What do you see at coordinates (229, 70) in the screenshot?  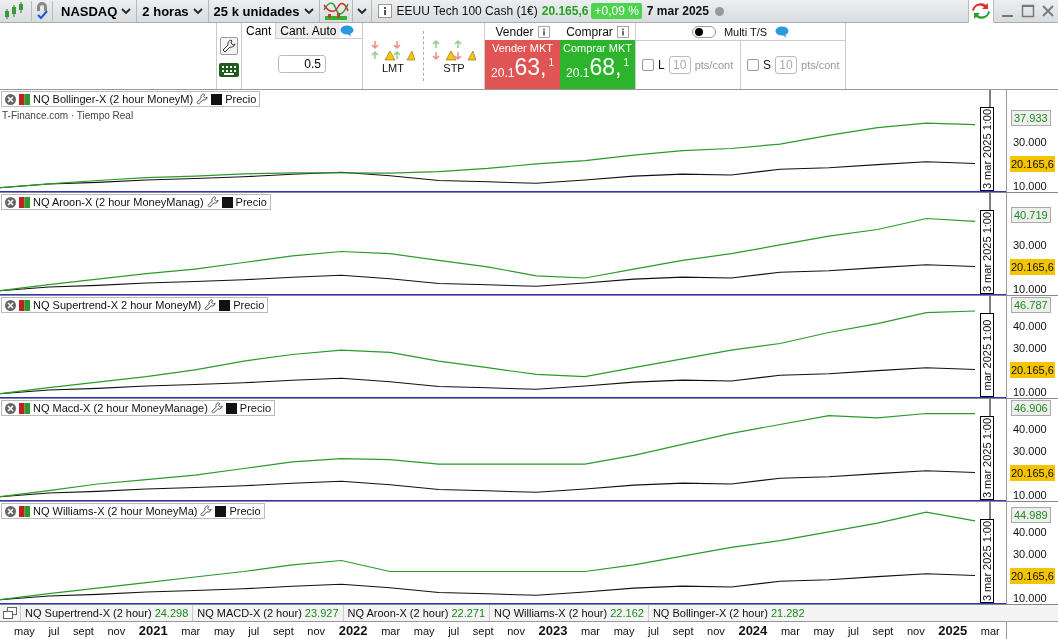 I see `keyboard-icon` at bounding box center [229, 70].